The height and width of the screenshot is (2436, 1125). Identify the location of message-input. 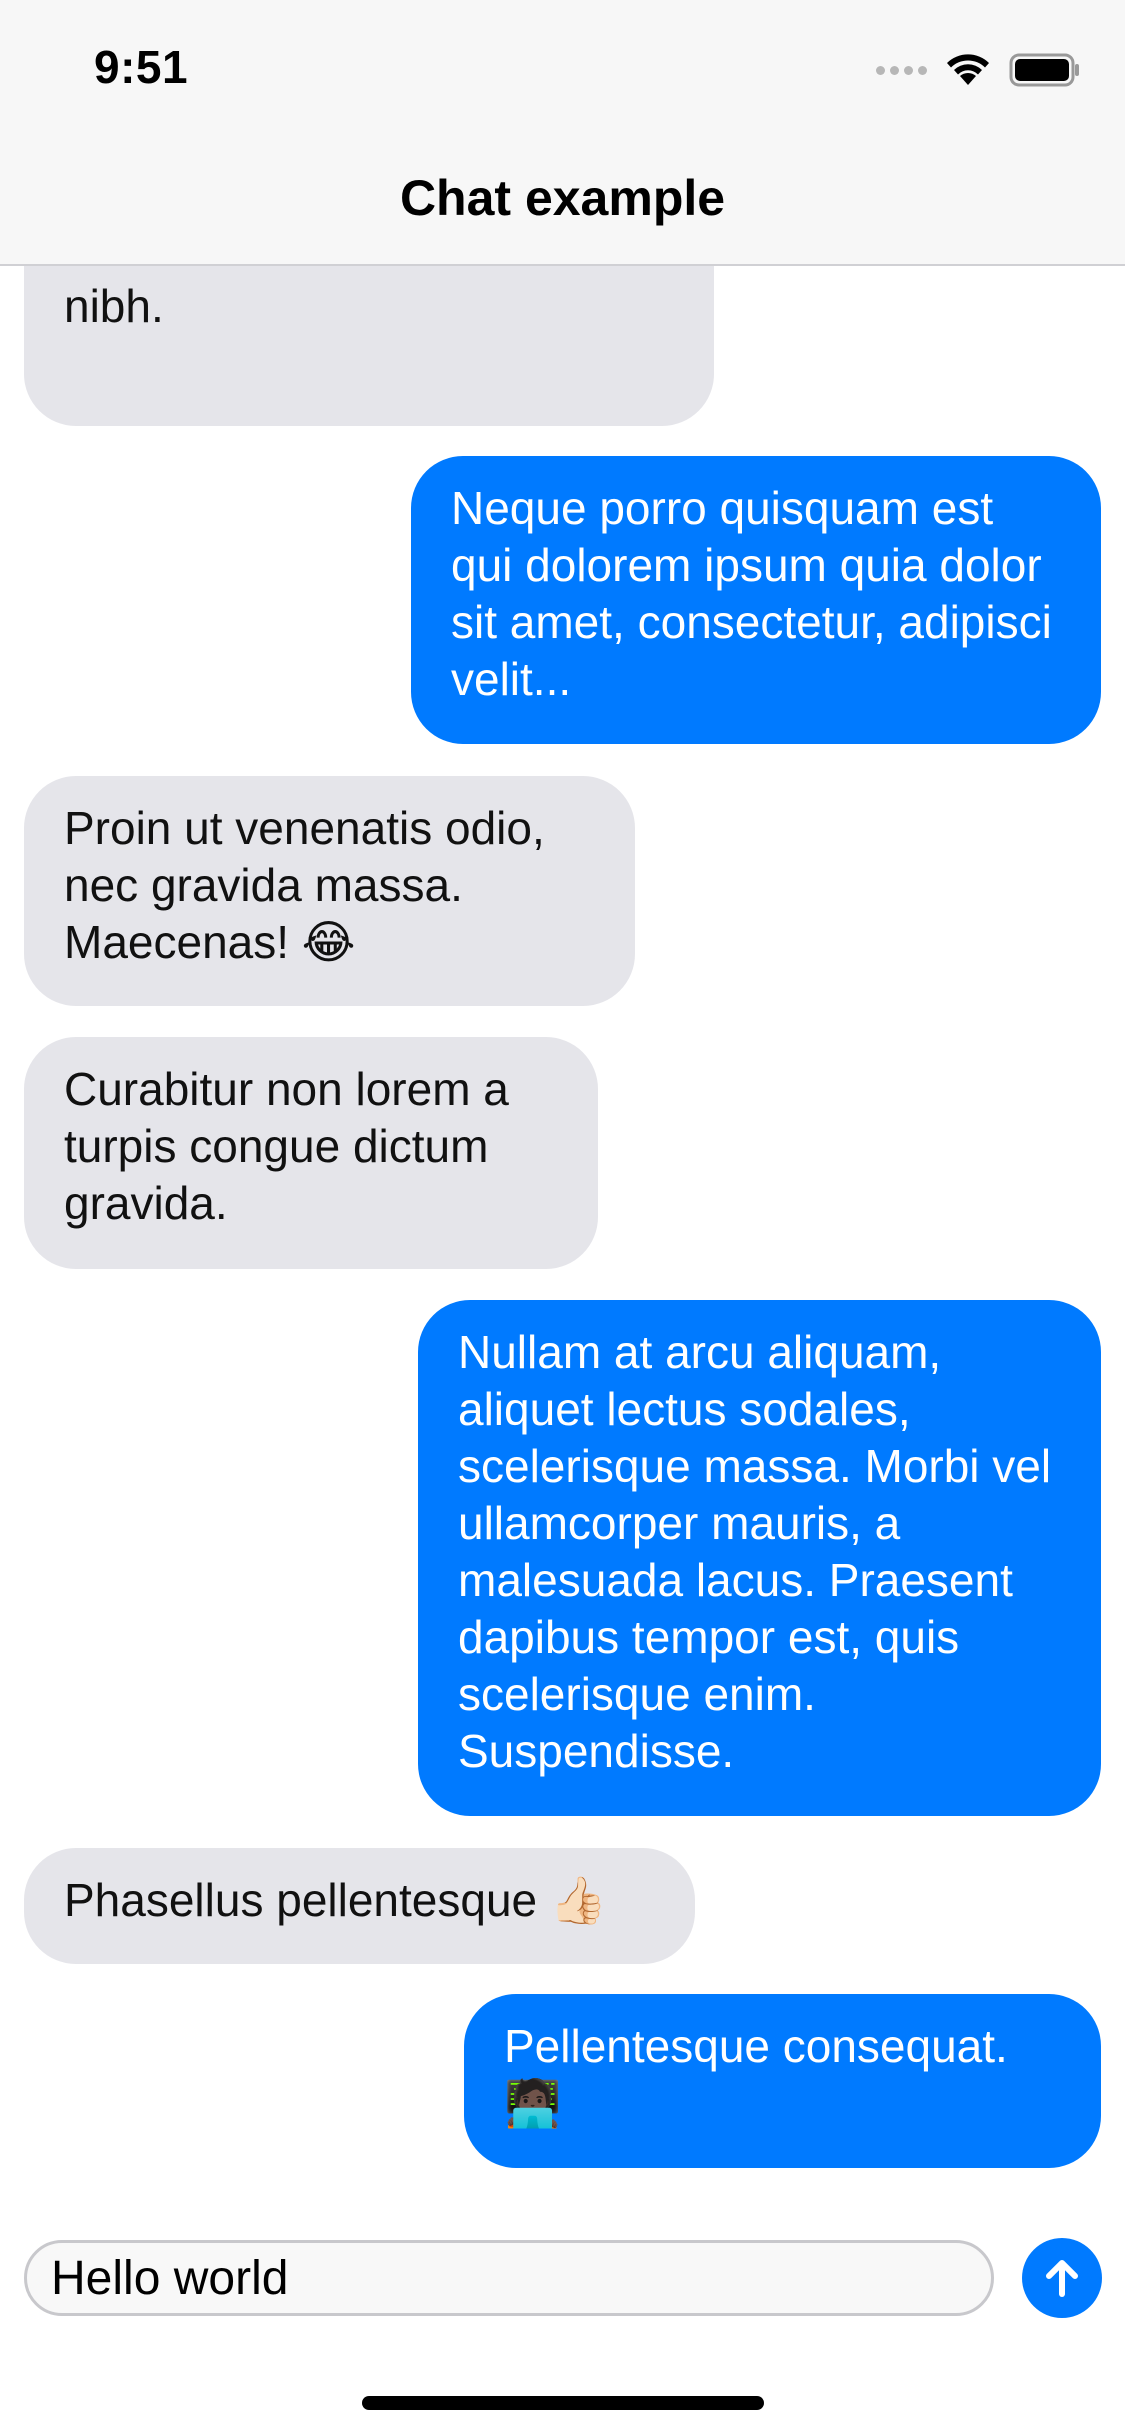
(509, 2278).